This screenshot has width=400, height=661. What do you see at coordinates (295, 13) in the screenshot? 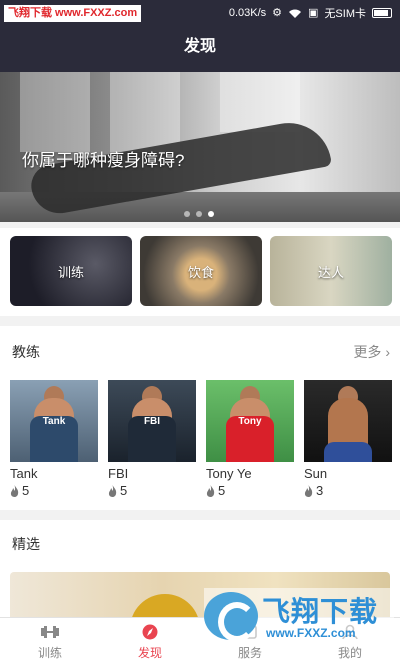
I see `wifi-icon` at bounding box center [295, 13].